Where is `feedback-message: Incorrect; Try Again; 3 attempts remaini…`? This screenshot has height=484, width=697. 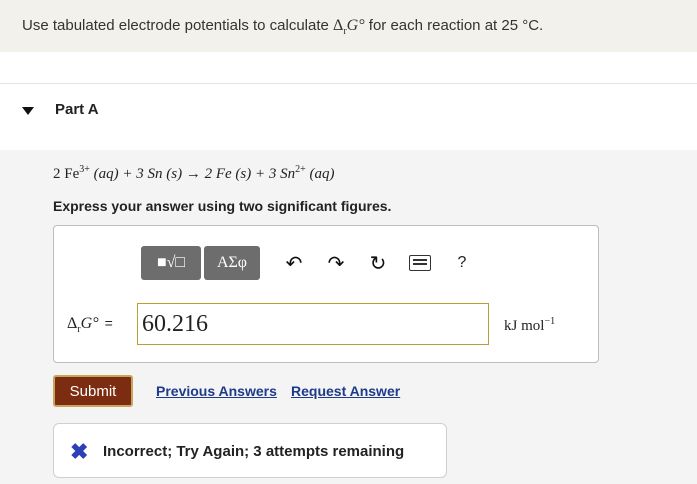
feedback-message: Incorrect; Try Again; 3 attempts remaini… is located at coordinates (254, 451).